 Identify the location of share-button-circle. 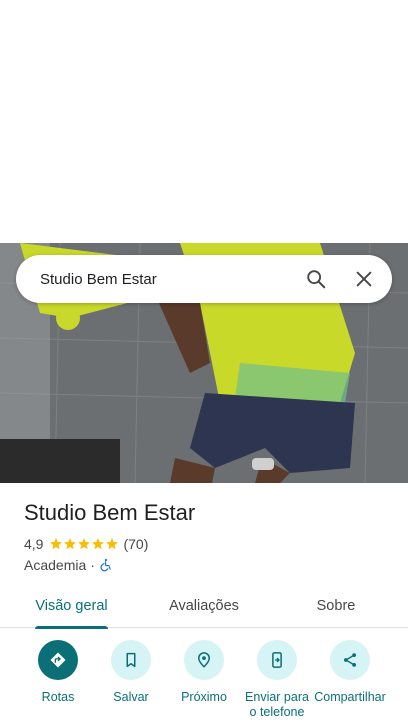
(350, 660).